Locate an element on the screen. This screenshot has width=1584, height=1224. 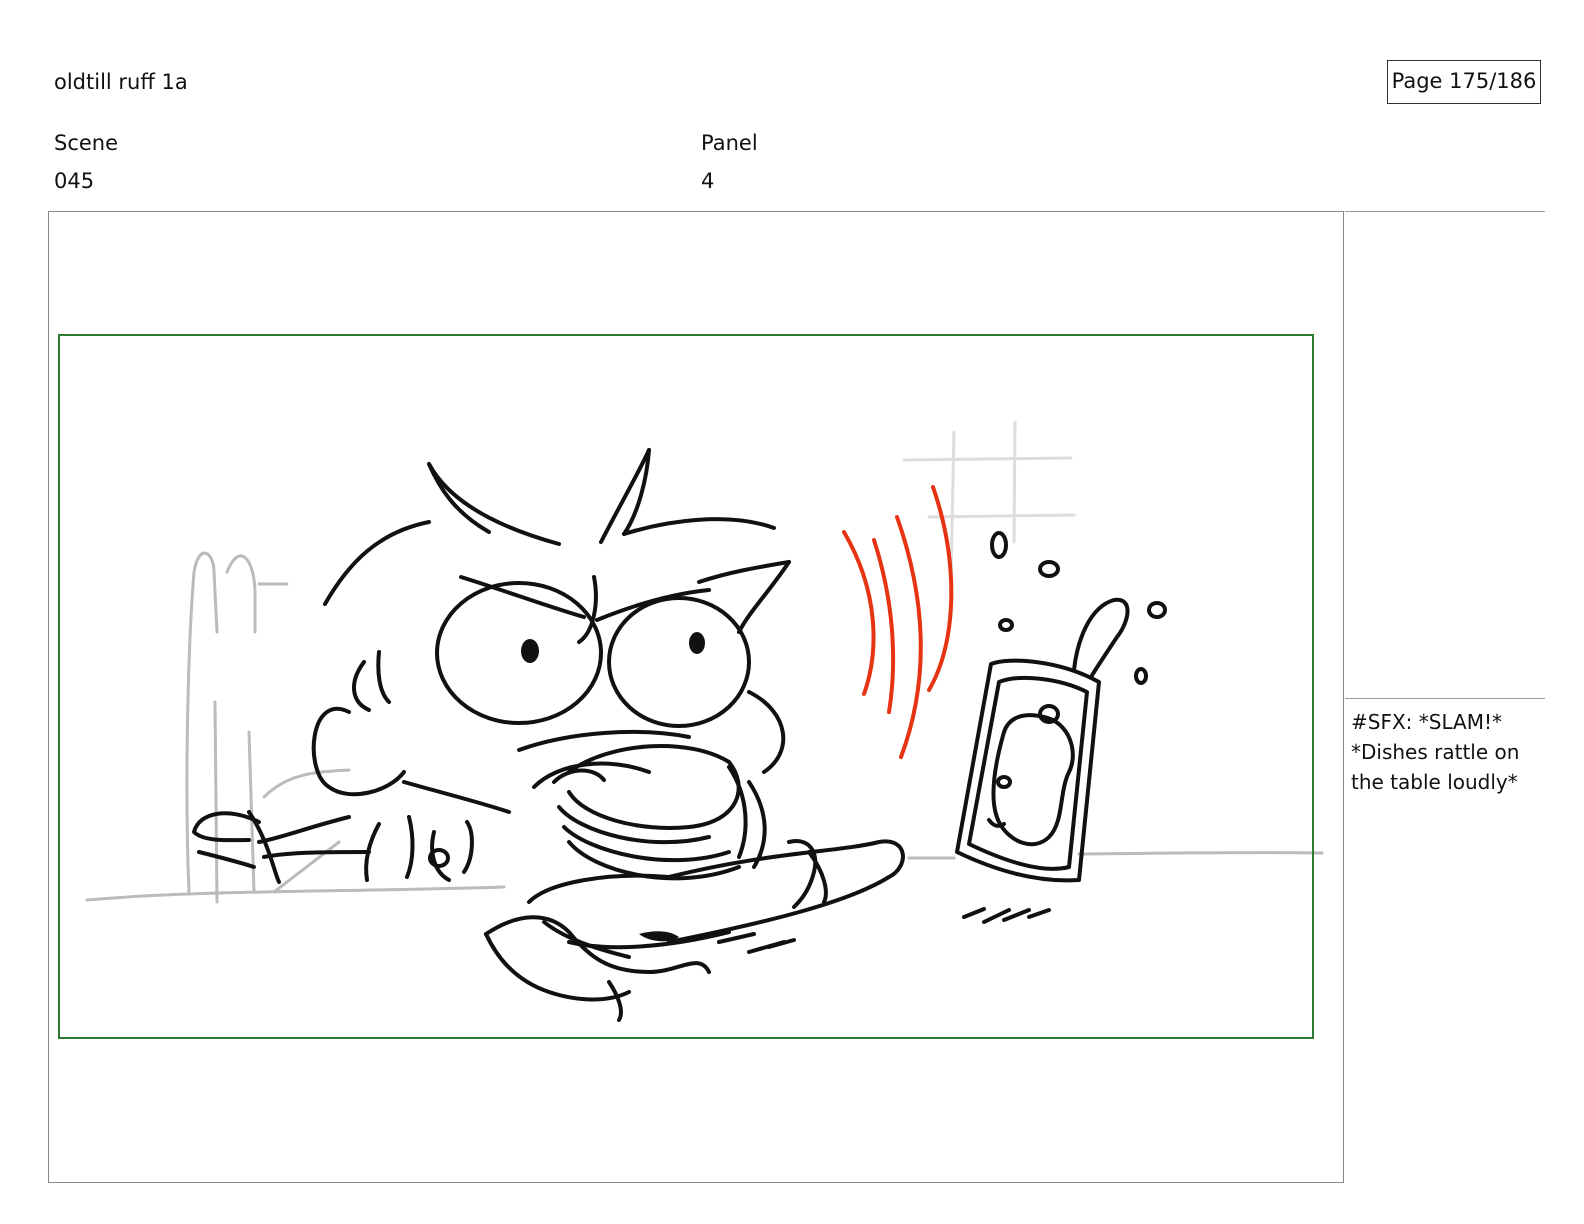
storyboard-title: oldtill ruff 1a is located at coordinates (121, 82).